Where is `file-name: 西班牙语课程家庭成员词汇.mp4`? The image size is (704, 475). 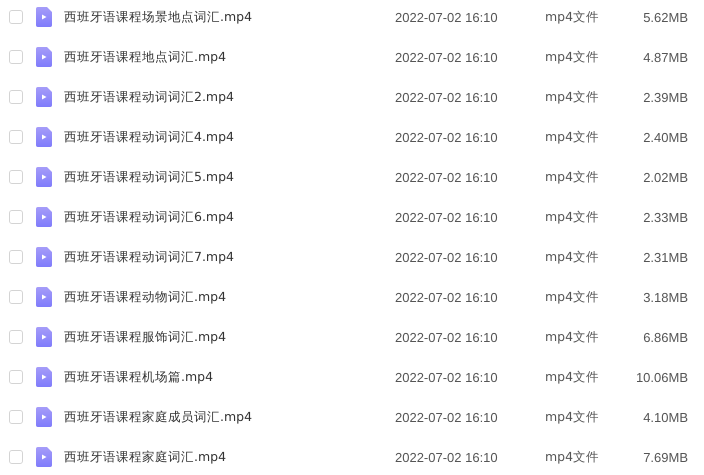
file-name: 西班牙语课程家庭成员词汇.mp4 is located at coordinates (229, 417).